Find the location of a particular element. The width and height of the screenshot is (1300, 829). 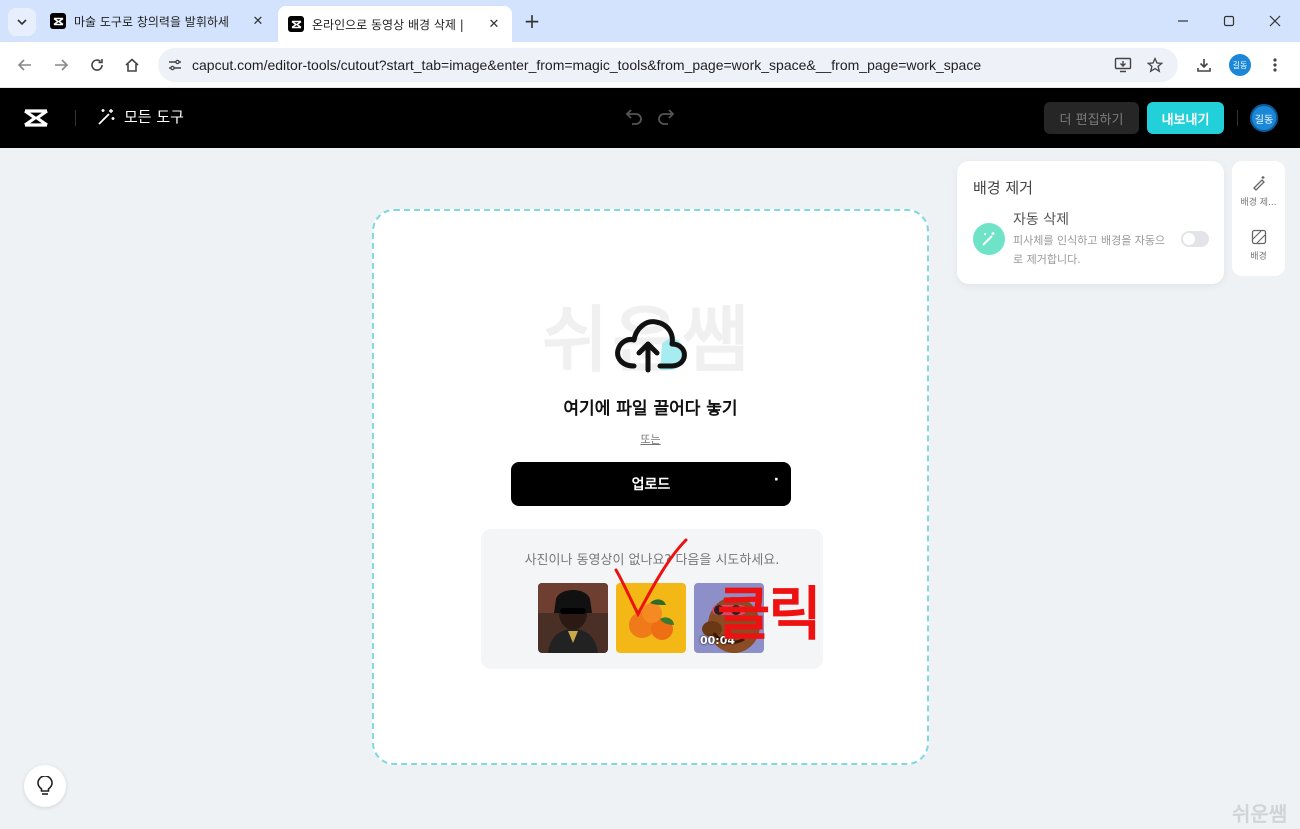

maximize-icon is located at coordinates (1229, 21).